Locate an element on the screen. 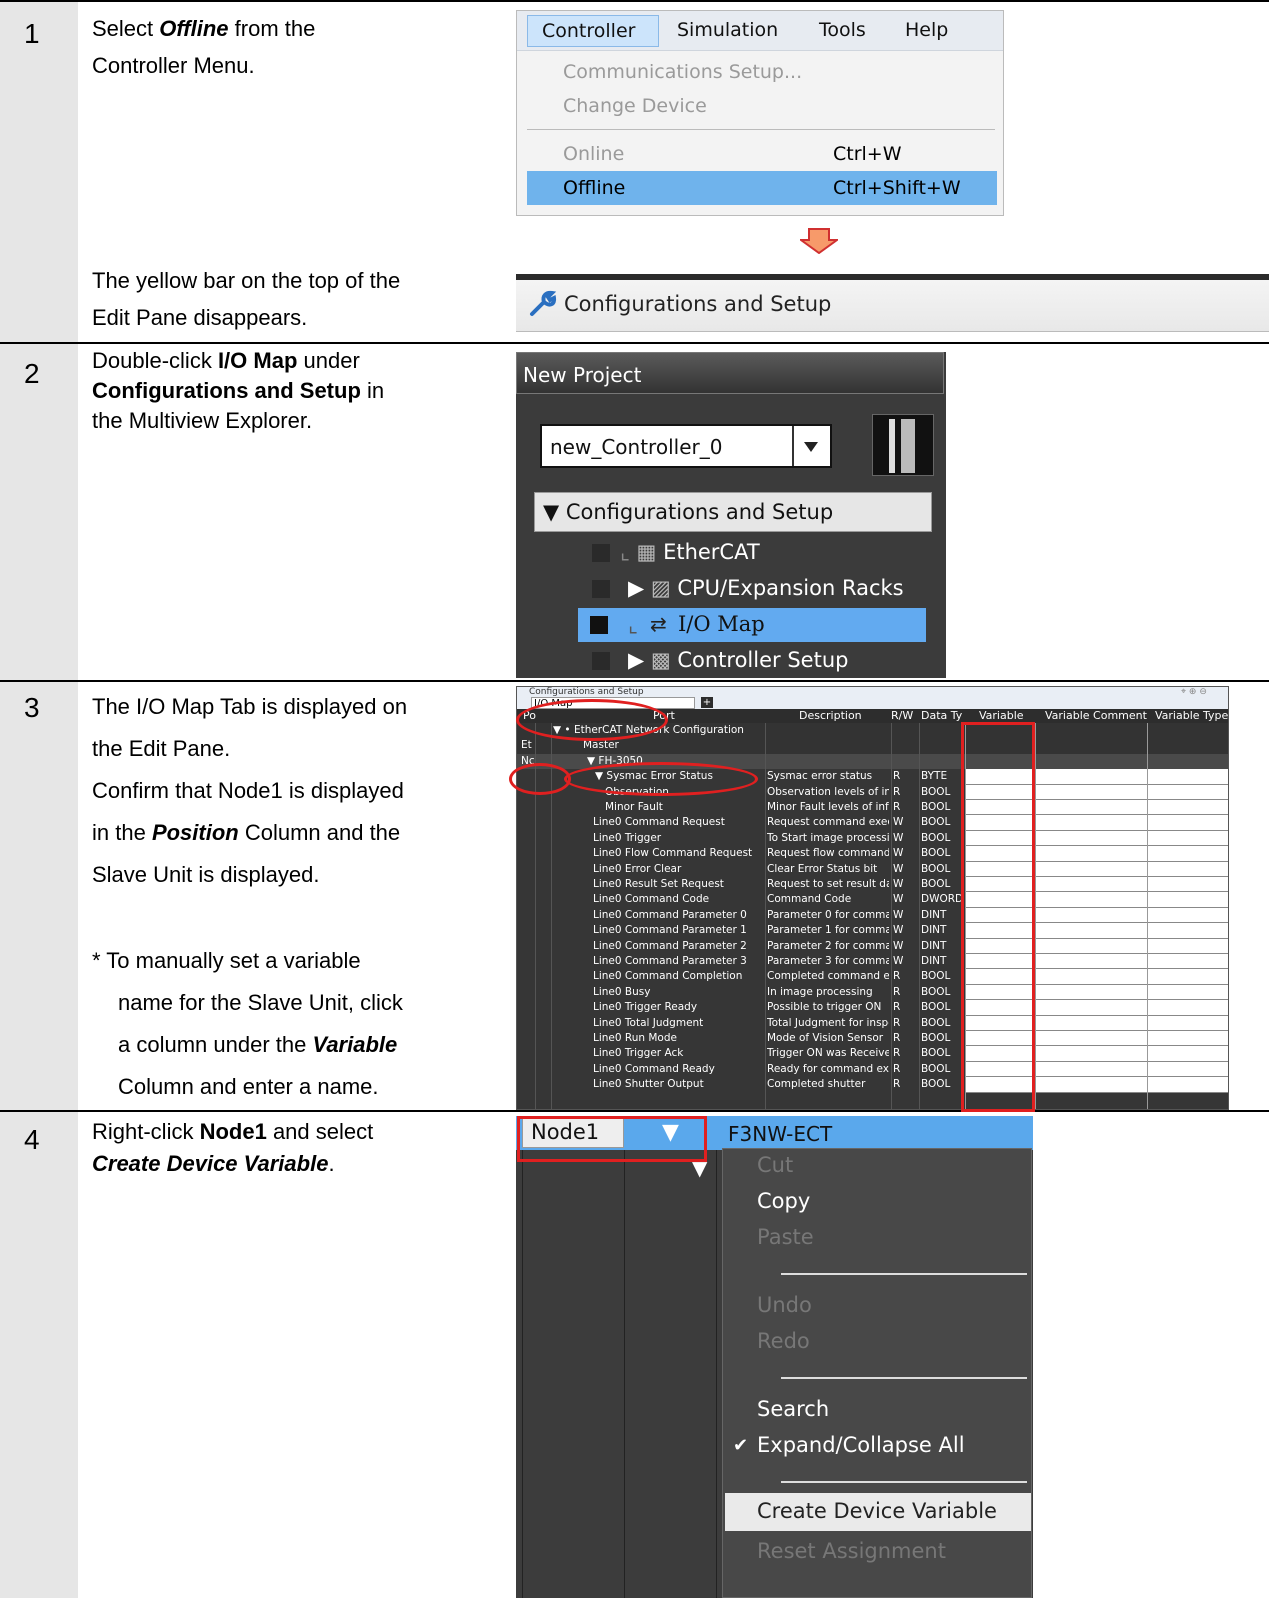 This screenshot has width=1269, height=1598. col-data-type: Data Ty is located at coordinates (941, 716).